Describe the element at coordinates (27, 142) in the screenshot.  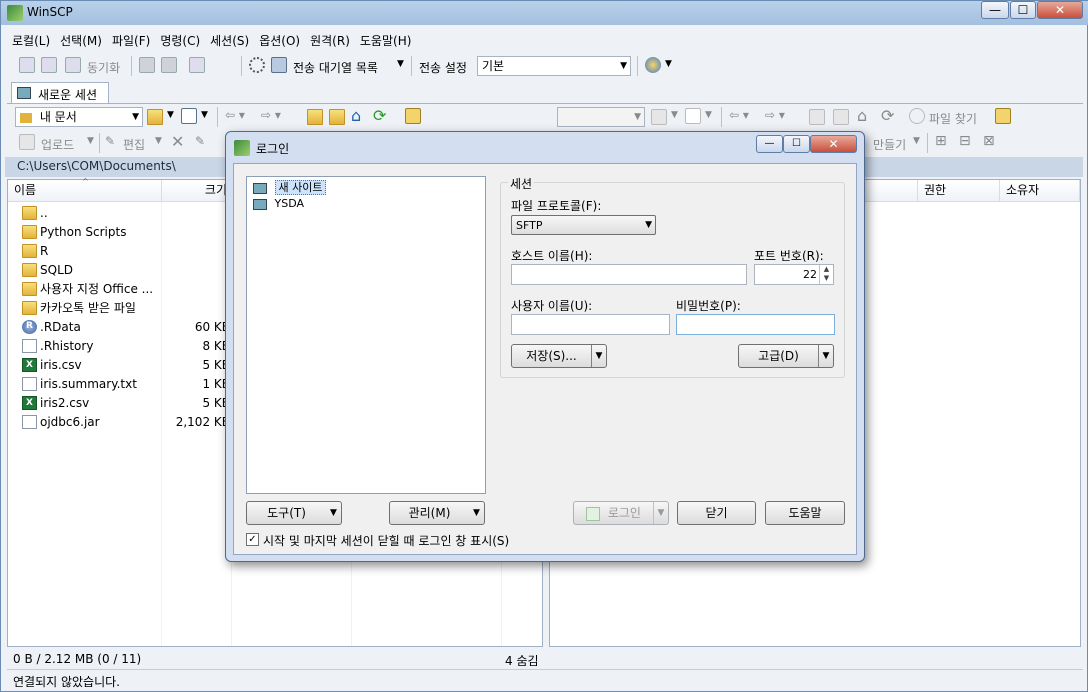
I see `upload-icon` at that location.